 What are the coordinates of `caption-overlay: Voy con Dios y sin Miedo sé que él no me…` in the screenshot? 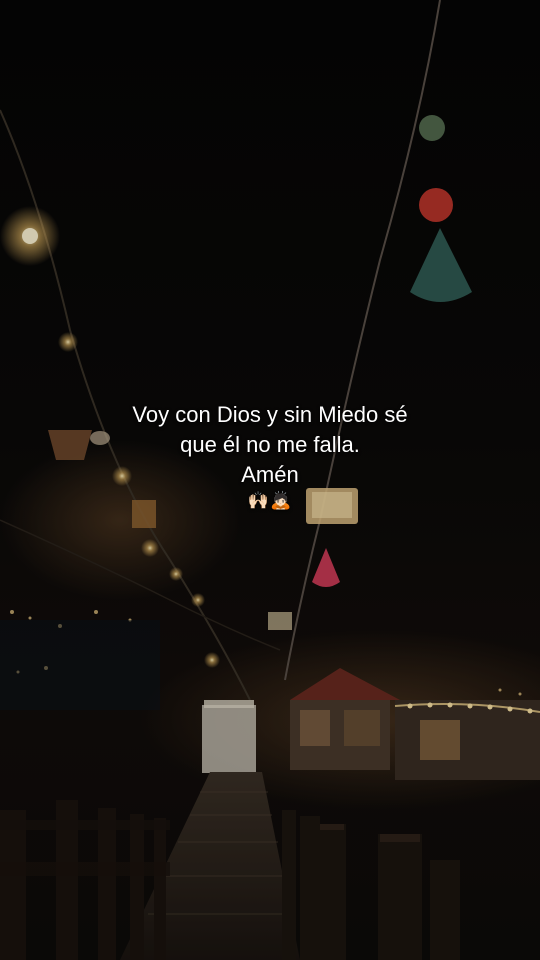 It's located at (270, 456).